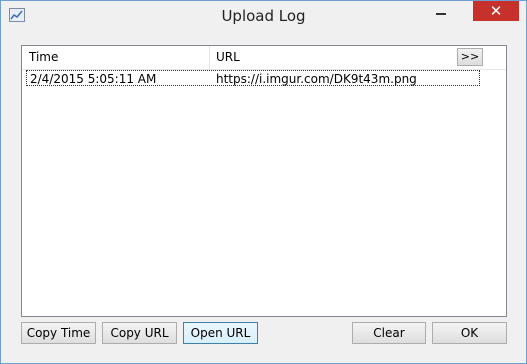 This screenshot has width=527, height=364. What do you see at coordinates (470, 57) in the screenshot?
I see `expand-button: >>` at bounding box center [470, 57].